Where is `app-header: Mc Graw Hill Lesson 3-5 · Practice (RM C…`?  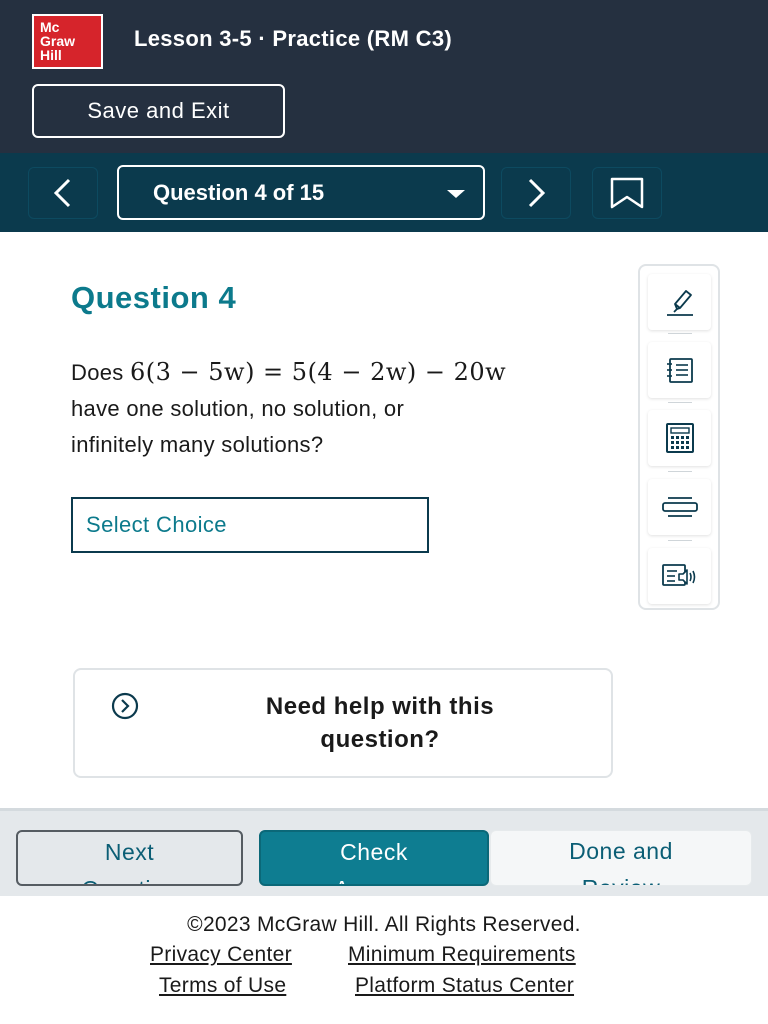
app-header: Mc Graw Hill Lesson 3-5 · Practice (RM C… is located at coordinates (384, 76).